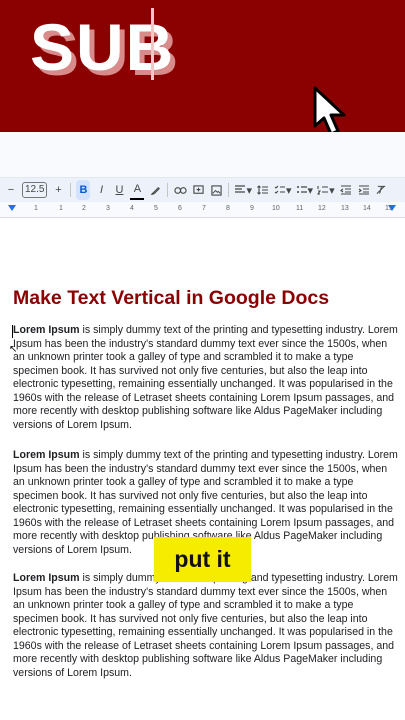 Image resolution: width=405 pixels, height=720 pixels. I want to click on ruler-number: 5, so click(156, 208).